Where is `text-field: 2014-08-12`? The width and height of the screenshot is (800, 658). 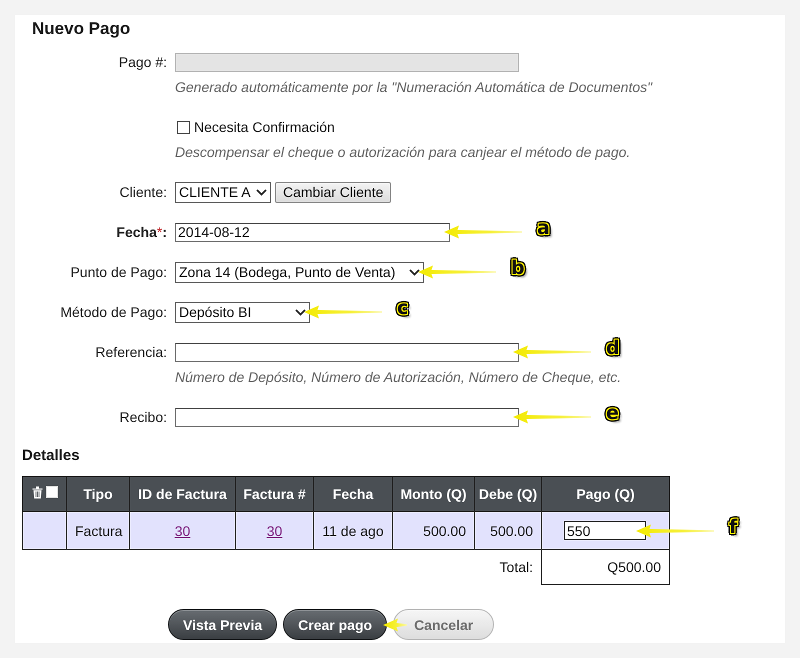
text-field: 2014-08-12 is located at coordinates (312, 232).